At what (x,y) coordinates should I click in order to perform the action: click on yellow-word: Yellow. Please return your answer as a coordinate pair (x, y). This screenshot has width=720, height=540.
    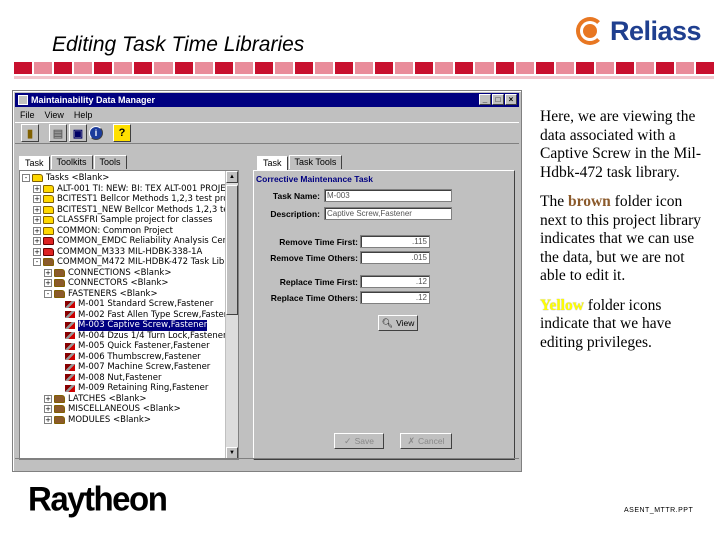
    Looking at the image, I should click on (562, 305).